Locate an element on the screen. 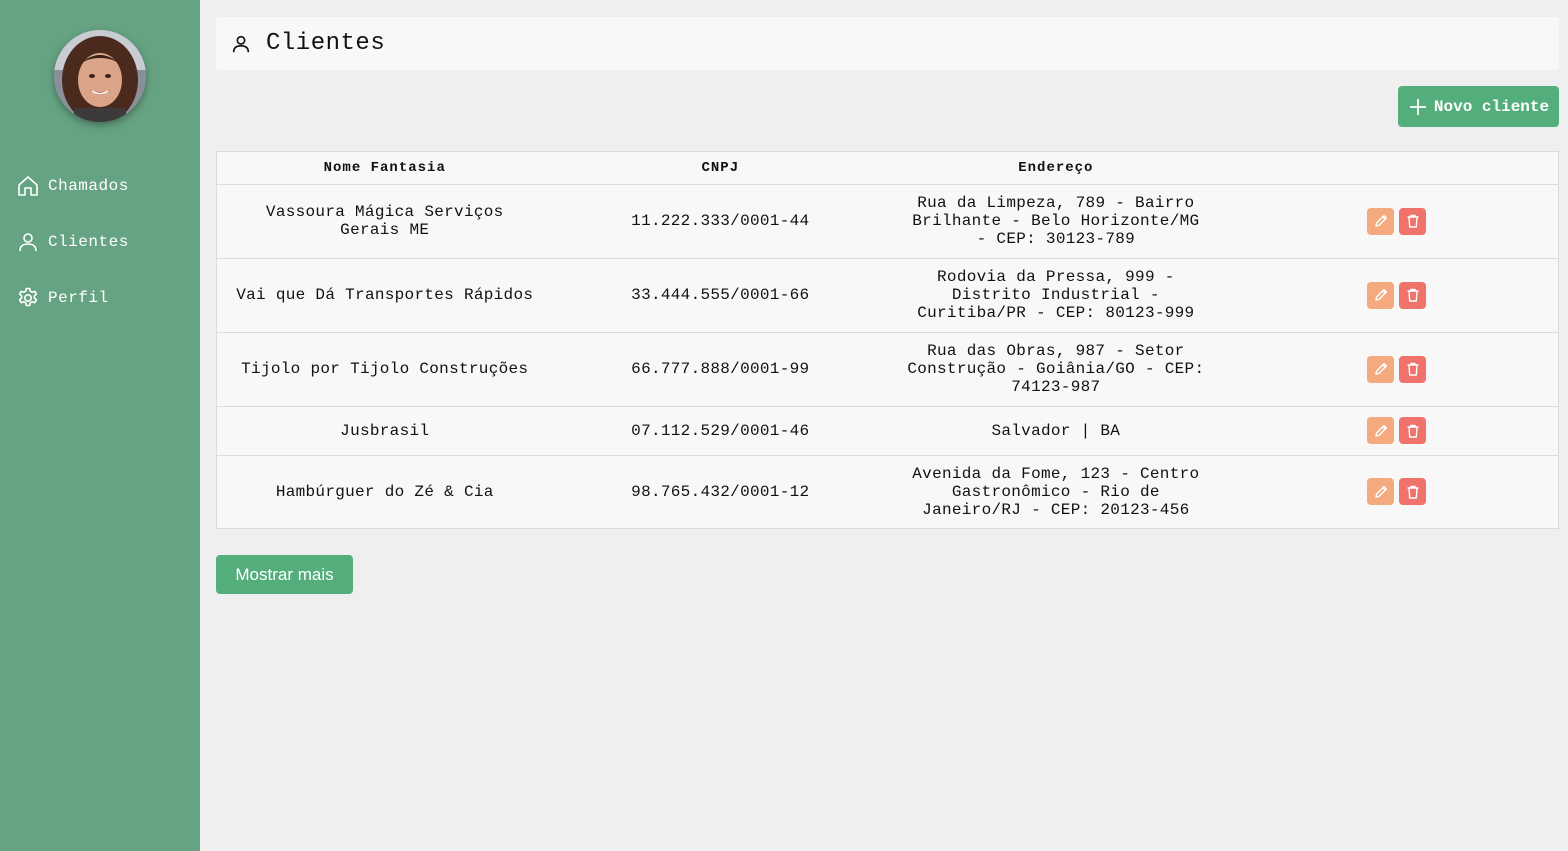 This screenshot has width=1568, height=851. plus-icon is located at coordinates (1418, 107).